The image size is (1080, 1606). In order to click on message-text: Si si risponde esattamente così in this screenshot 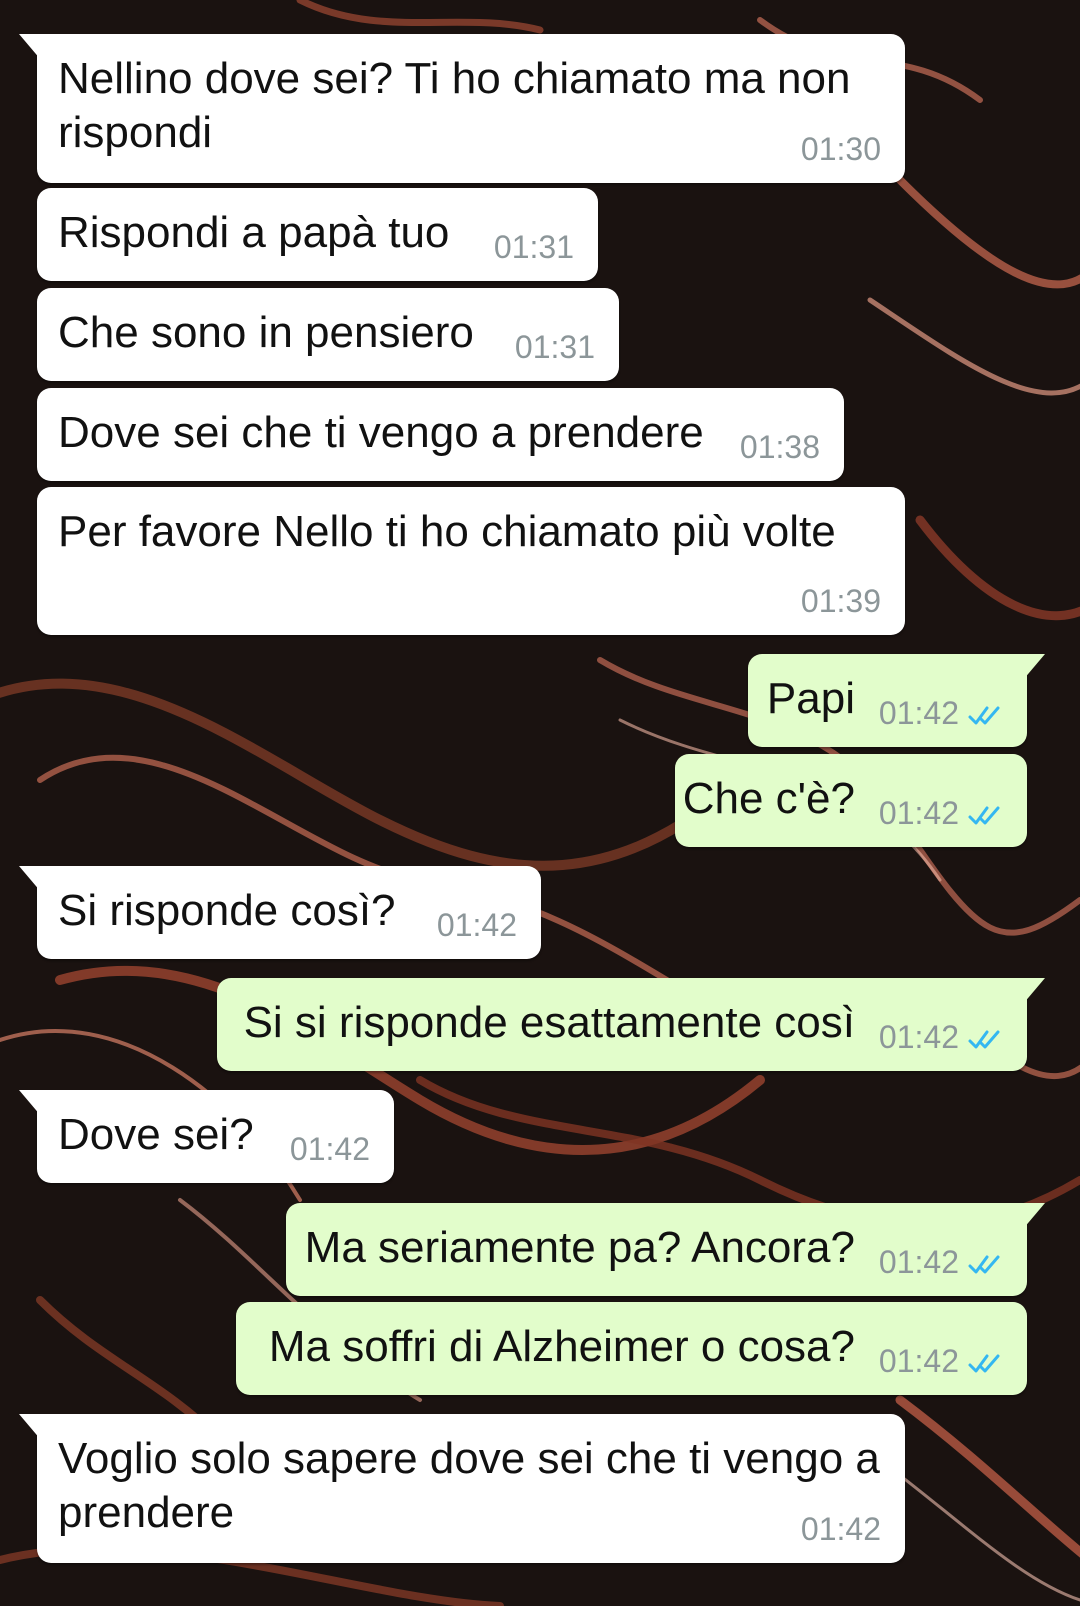, I will do `click(549, 1022)`.